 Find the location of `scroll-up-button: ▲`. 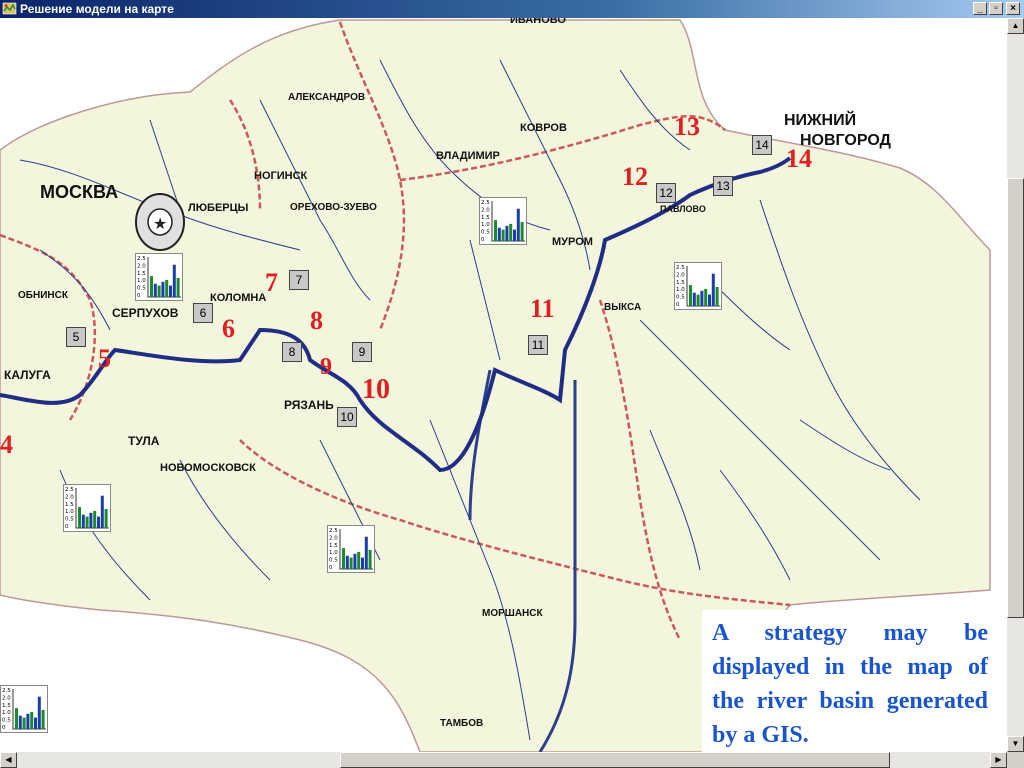

scroll-up-button: ▲ is located at coordinates (1015, 26).